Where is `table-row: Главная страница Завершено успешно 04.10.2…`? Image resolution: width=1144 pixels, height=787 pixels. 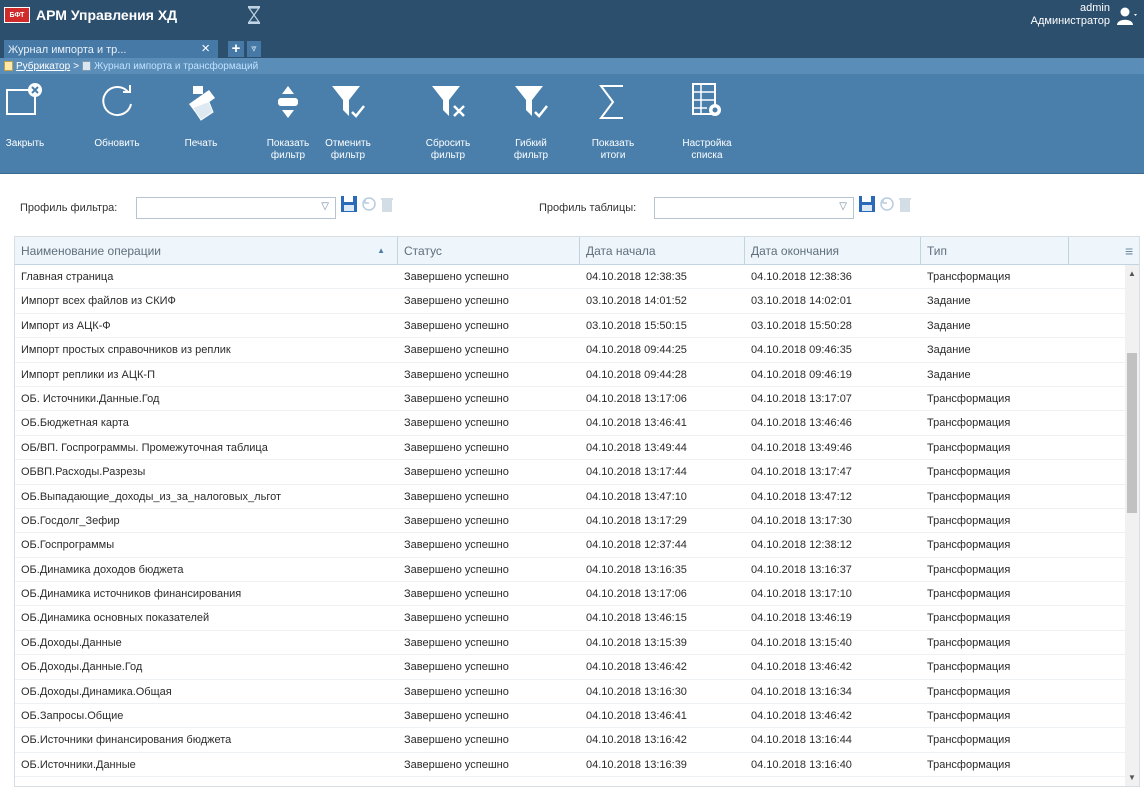
table-row: Главная страница Завершено успешно 04.10.2… is located at coordinates (570, 277).